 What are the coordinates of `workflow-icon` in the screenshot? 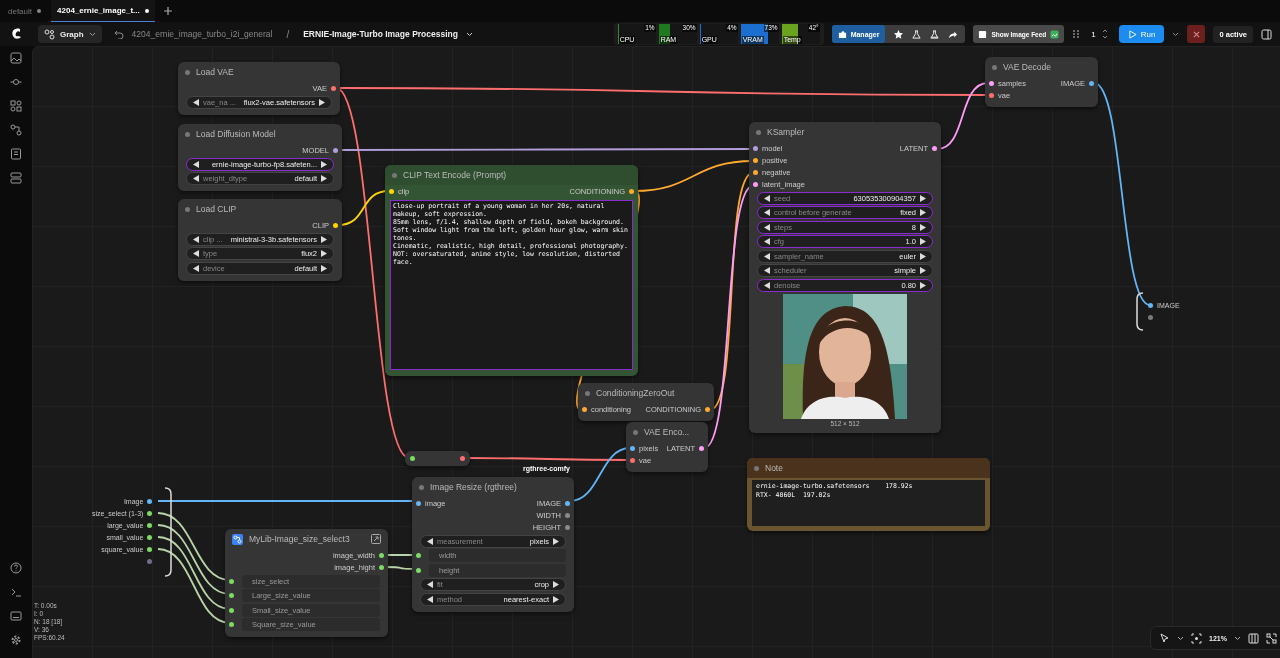 It's located at (16, 130).